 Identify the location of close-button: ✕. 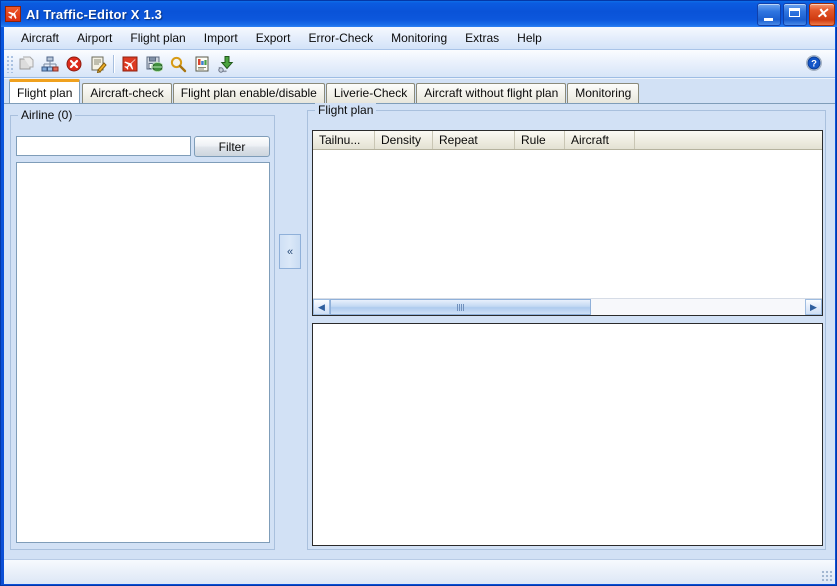
(822, 14).